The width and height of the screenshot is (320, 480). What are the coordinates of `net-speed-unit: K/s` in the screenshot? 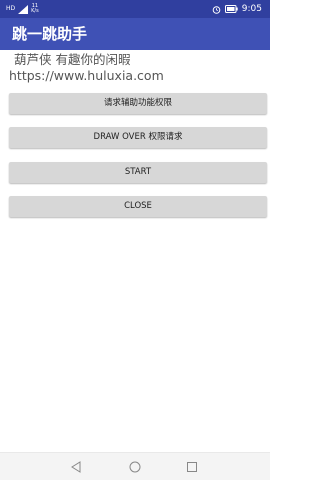 It's located at (35, 11).